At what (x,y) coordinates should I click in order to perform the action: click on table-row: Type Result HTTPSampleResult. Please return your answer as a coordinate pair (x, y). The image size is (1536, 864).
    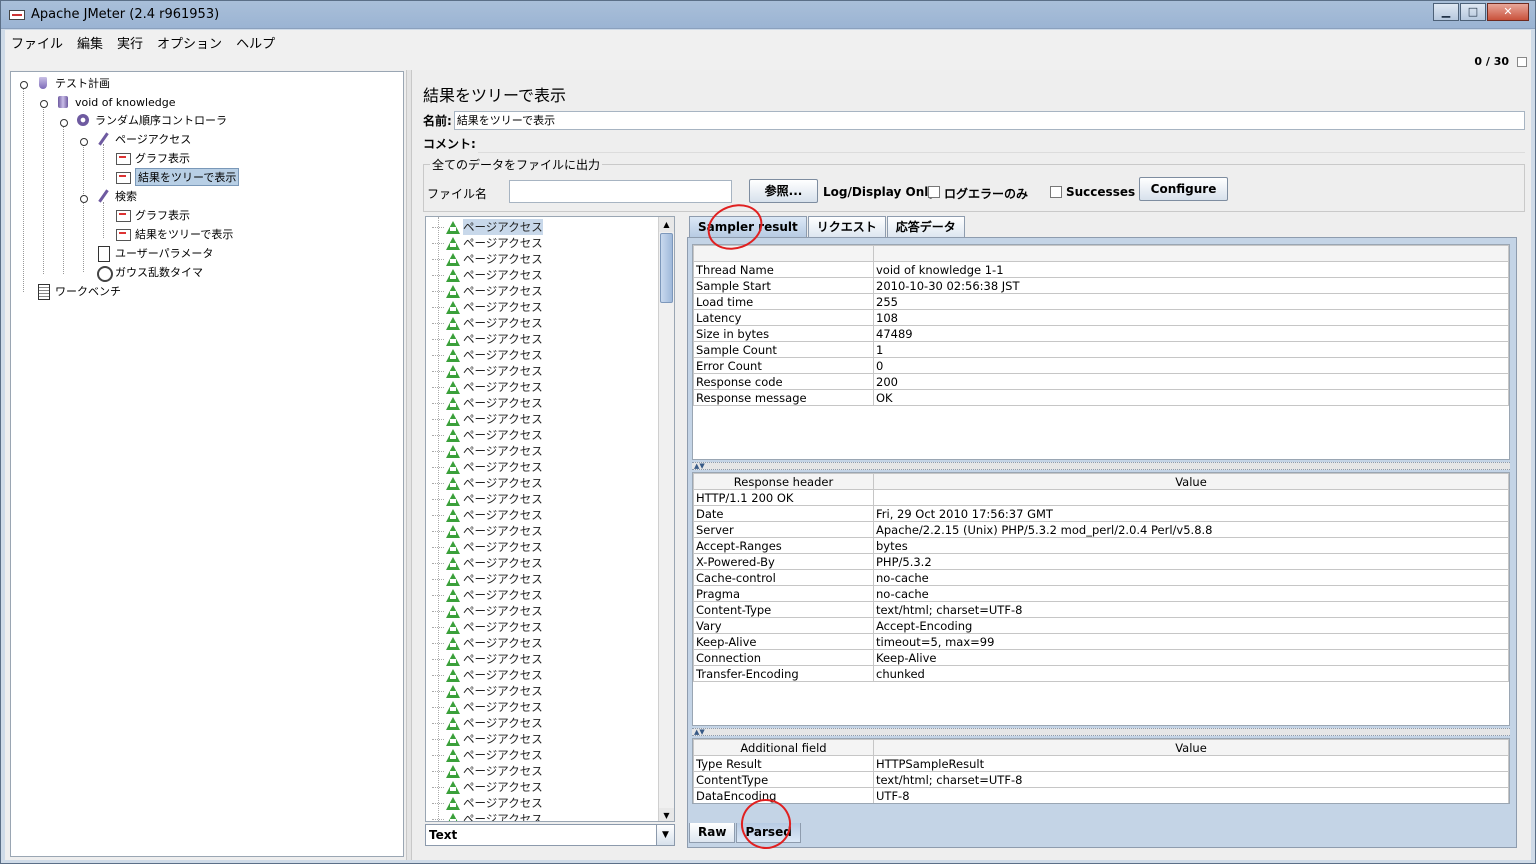
    Looking at the image, I should click on (1101, 763).